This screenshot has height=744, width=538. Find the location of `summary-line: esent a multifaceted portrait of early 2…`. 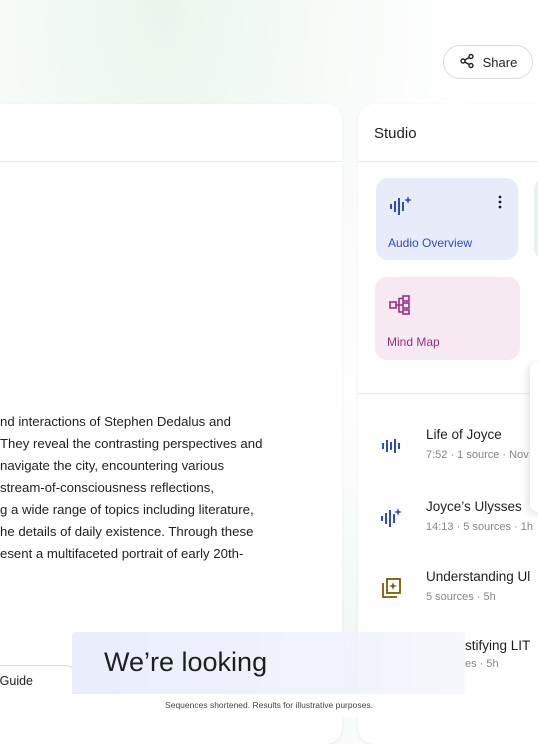

summary-line: esent a multifaceted portrait of early 2… is located at coordinates (122, 553).